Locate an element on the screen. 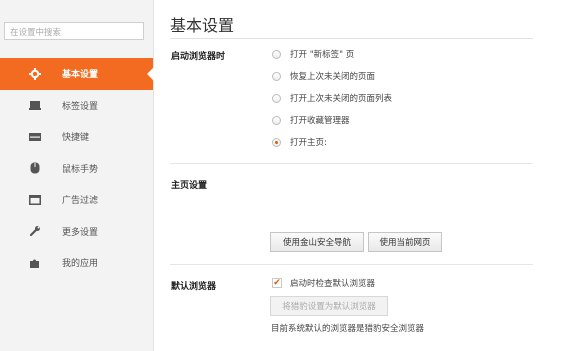  checkbox: ✔ is located at coordinates (277, 283).